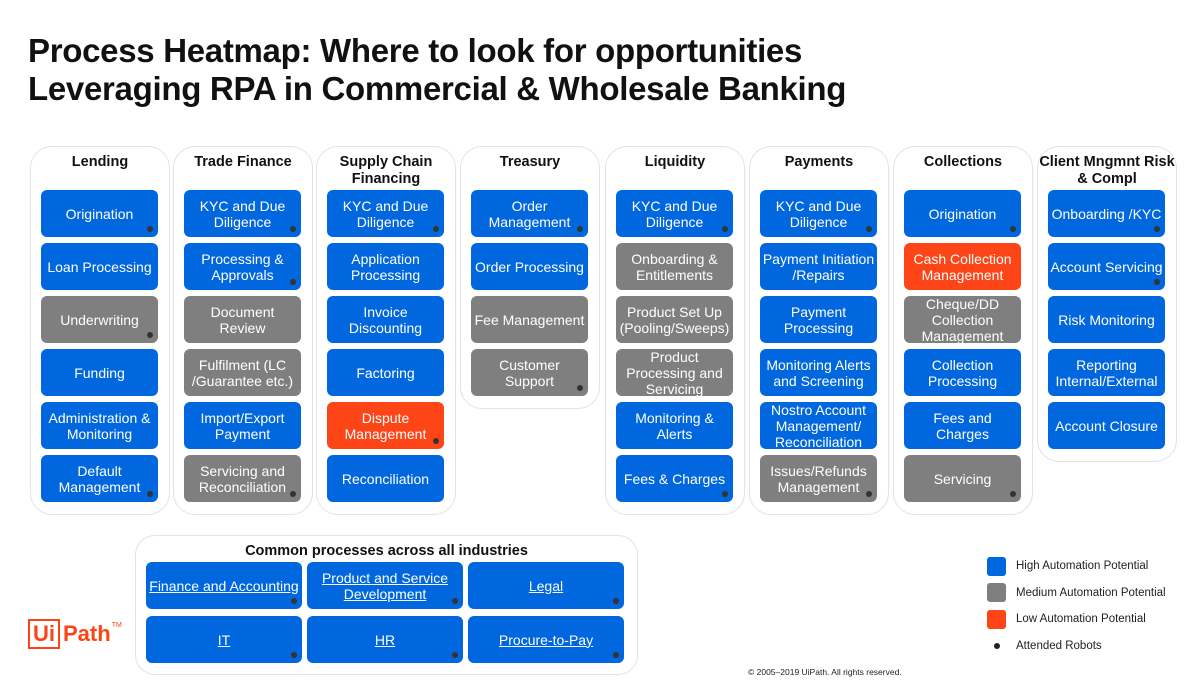 This screenshot has width=1200, height=686. I want to click on process-label: Onboarding /KYC, so click(1106, 213).